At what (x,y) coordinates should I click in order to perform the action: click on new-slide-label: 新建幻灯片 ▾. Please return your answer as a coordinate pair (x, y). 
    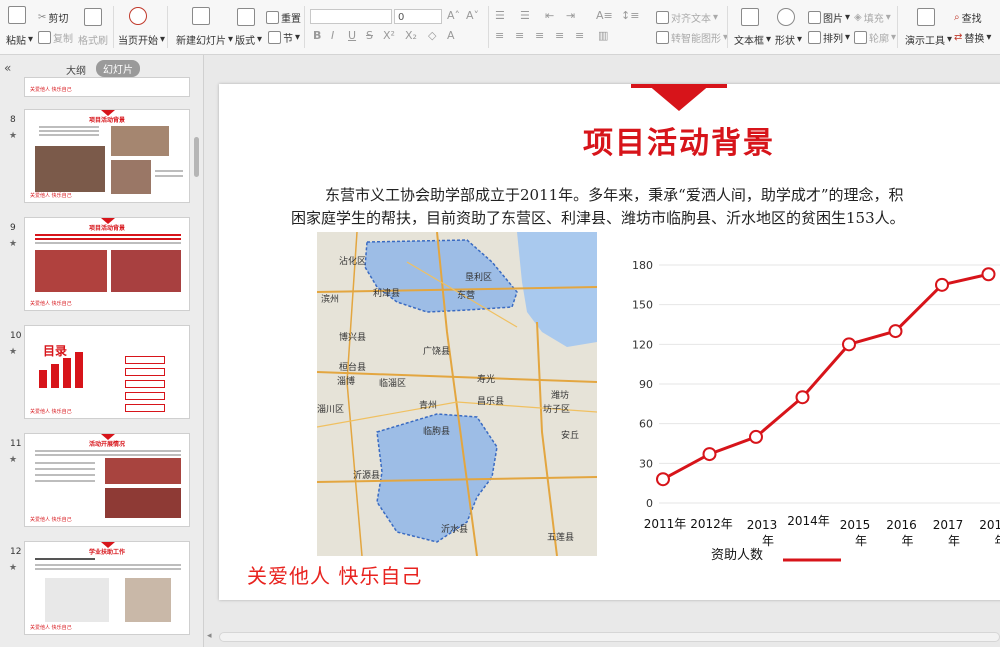
    Looking at the image, I should click on (204, 39).